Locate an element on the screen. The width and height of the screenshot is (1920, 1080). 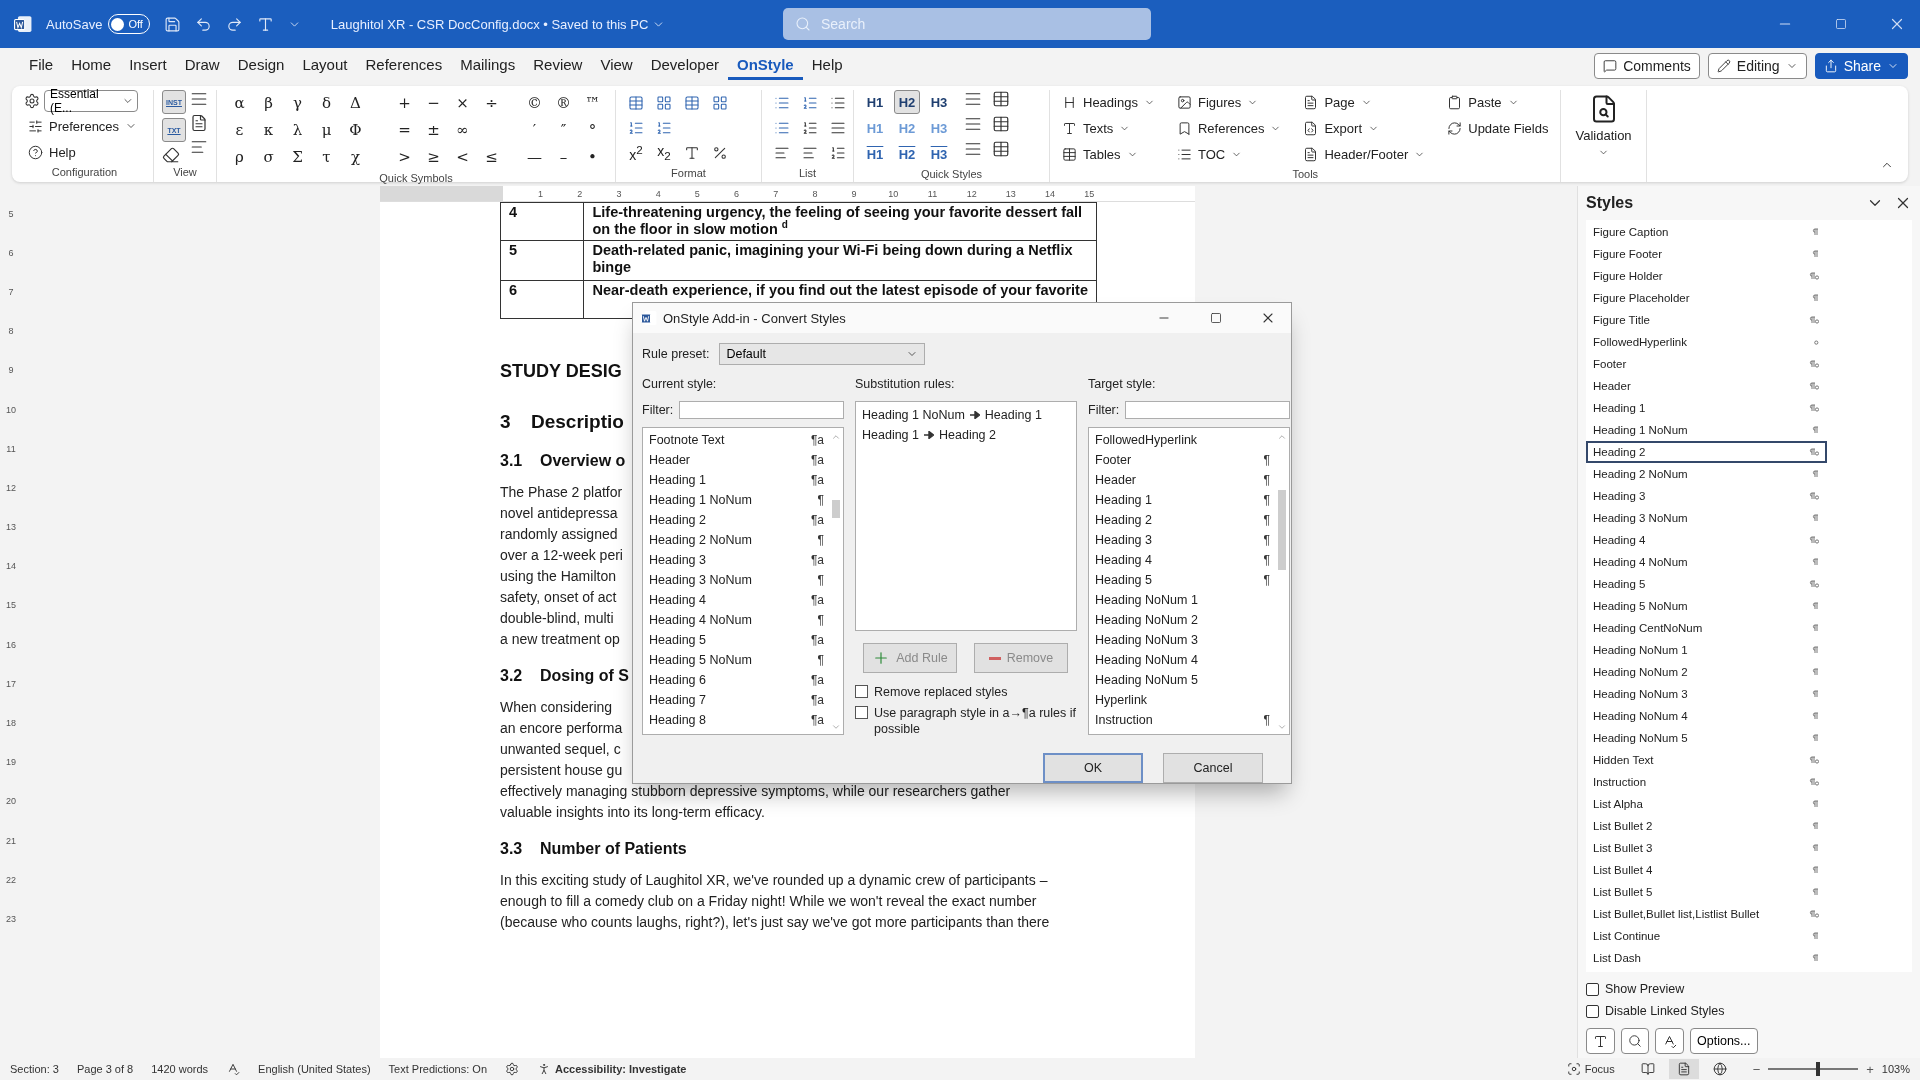
subscript-button: x$_{2}$ is located at coordinates (664, 152).